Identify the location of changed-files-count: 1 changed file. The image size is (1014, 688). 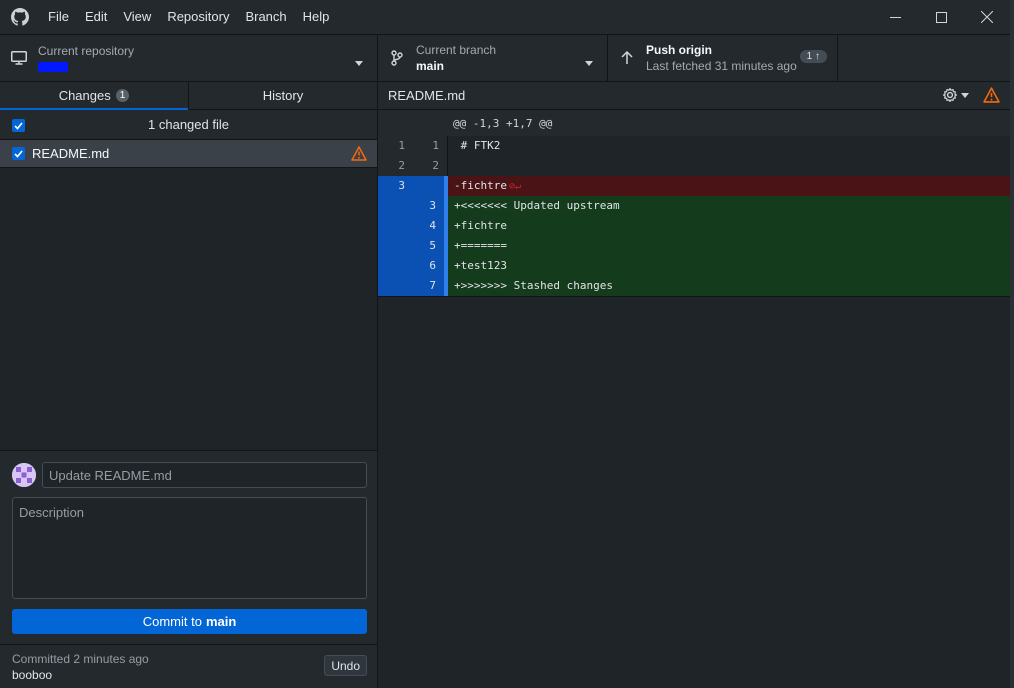
(188, 124).